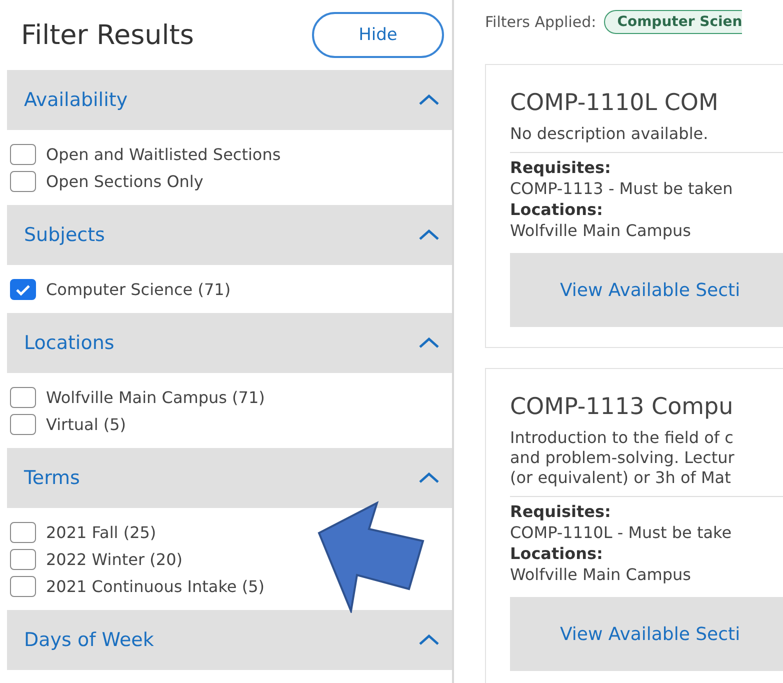 This screenshot has width=783, height=683. Describe the element at coordinates (622, 438) in the screenshot. I see `course-description: Introduction to the field of c` at that location.